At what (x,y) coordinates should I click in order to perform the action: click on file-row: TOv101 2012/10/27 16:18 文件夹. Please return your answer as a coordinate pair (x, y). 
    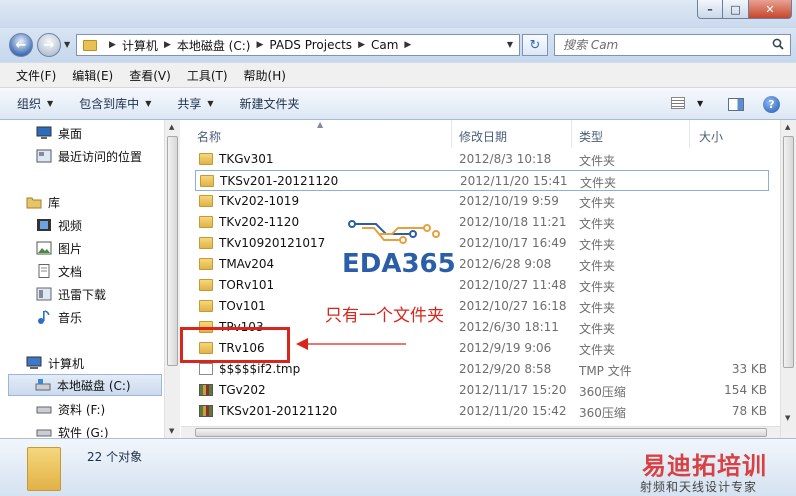
    Looking at the image, I should click on (482, 306).